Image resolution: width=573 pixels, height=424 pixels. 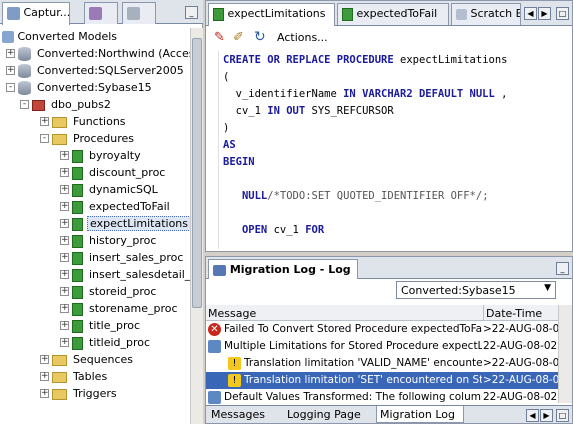 I want to click on column-date-time: Date-Time, so click(x=514, y=313).